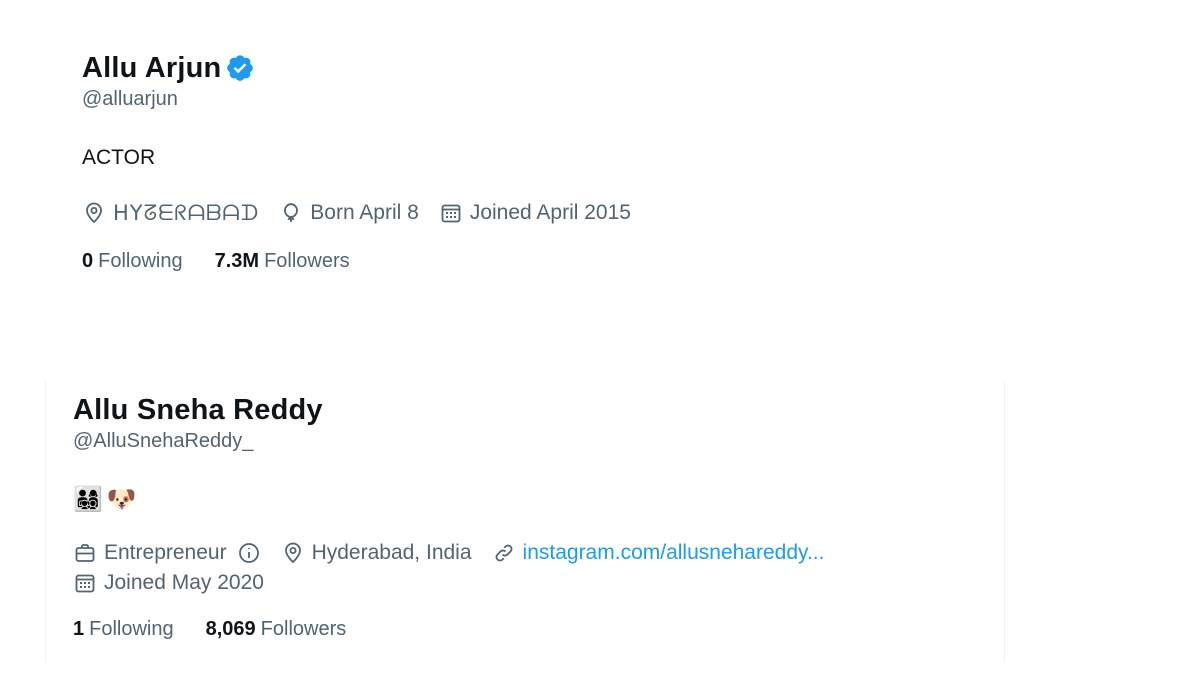  What do you see at coordinates (79, 629) in the screenshot?
I see `following-count: 1` at bounding box center [79, 629].